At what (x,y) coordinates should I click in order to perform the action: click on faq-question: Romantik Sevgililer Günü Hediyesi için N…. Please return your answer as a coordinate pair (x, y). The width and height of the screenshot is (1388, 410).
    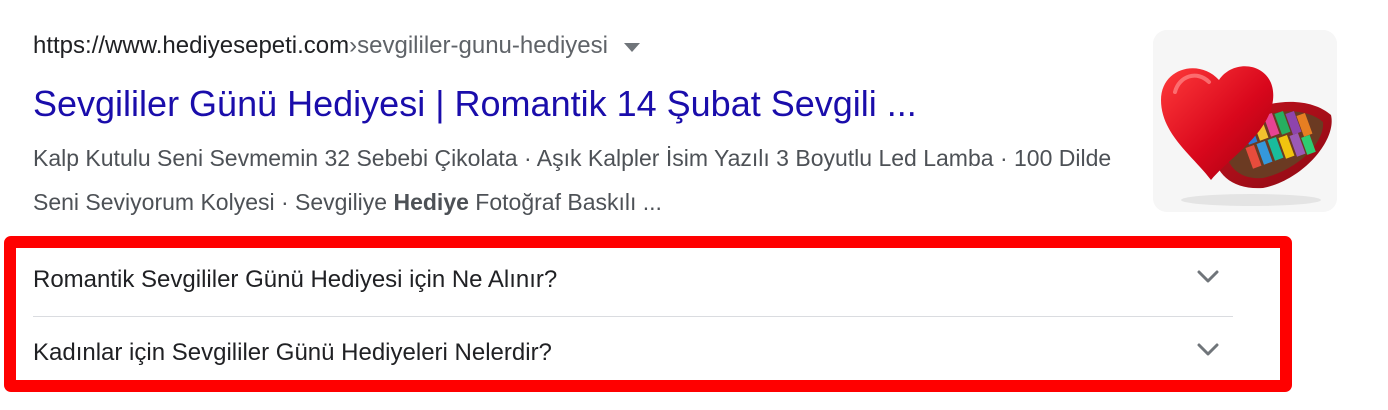
    Looking at the image, I should click on (295, 279).